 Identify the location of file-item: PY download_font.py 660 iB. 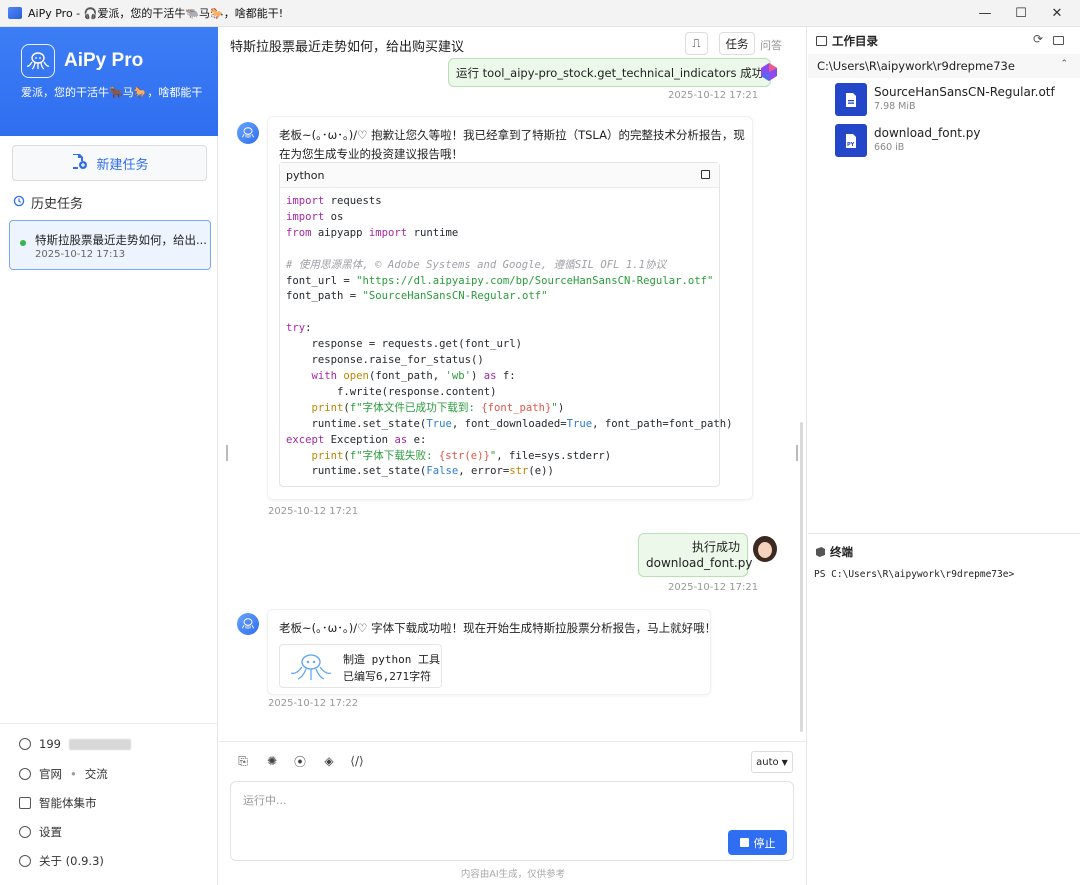
(955, 142).